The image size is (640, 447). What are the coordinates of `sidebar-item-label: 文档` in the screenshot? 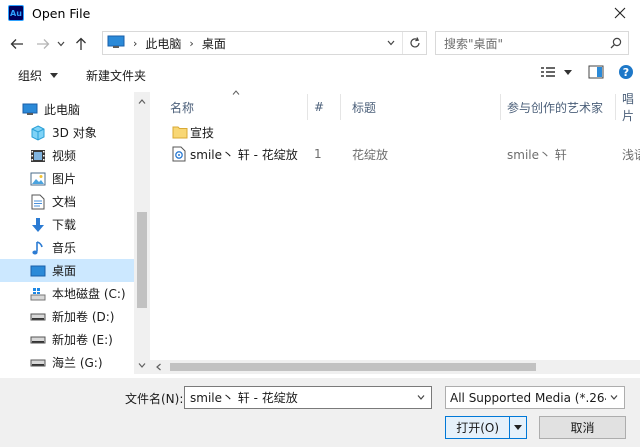 It's located at (64, 202).